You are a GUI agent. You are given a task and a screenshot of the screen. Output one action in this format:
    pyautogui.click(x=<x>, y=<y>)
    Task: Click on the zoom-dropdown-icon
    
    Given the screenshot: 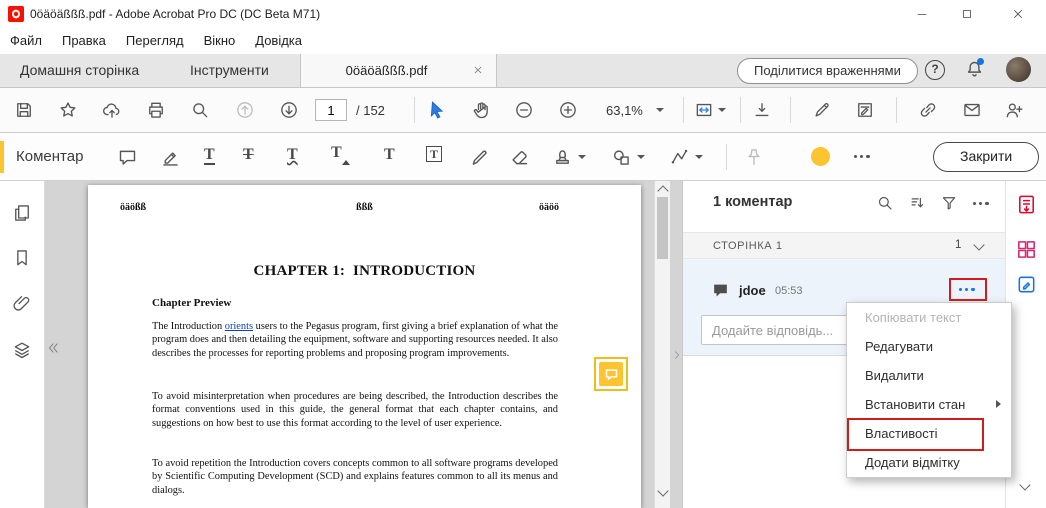 What is the action you would take?
    pyautogui.click(x=660, y=110)
    